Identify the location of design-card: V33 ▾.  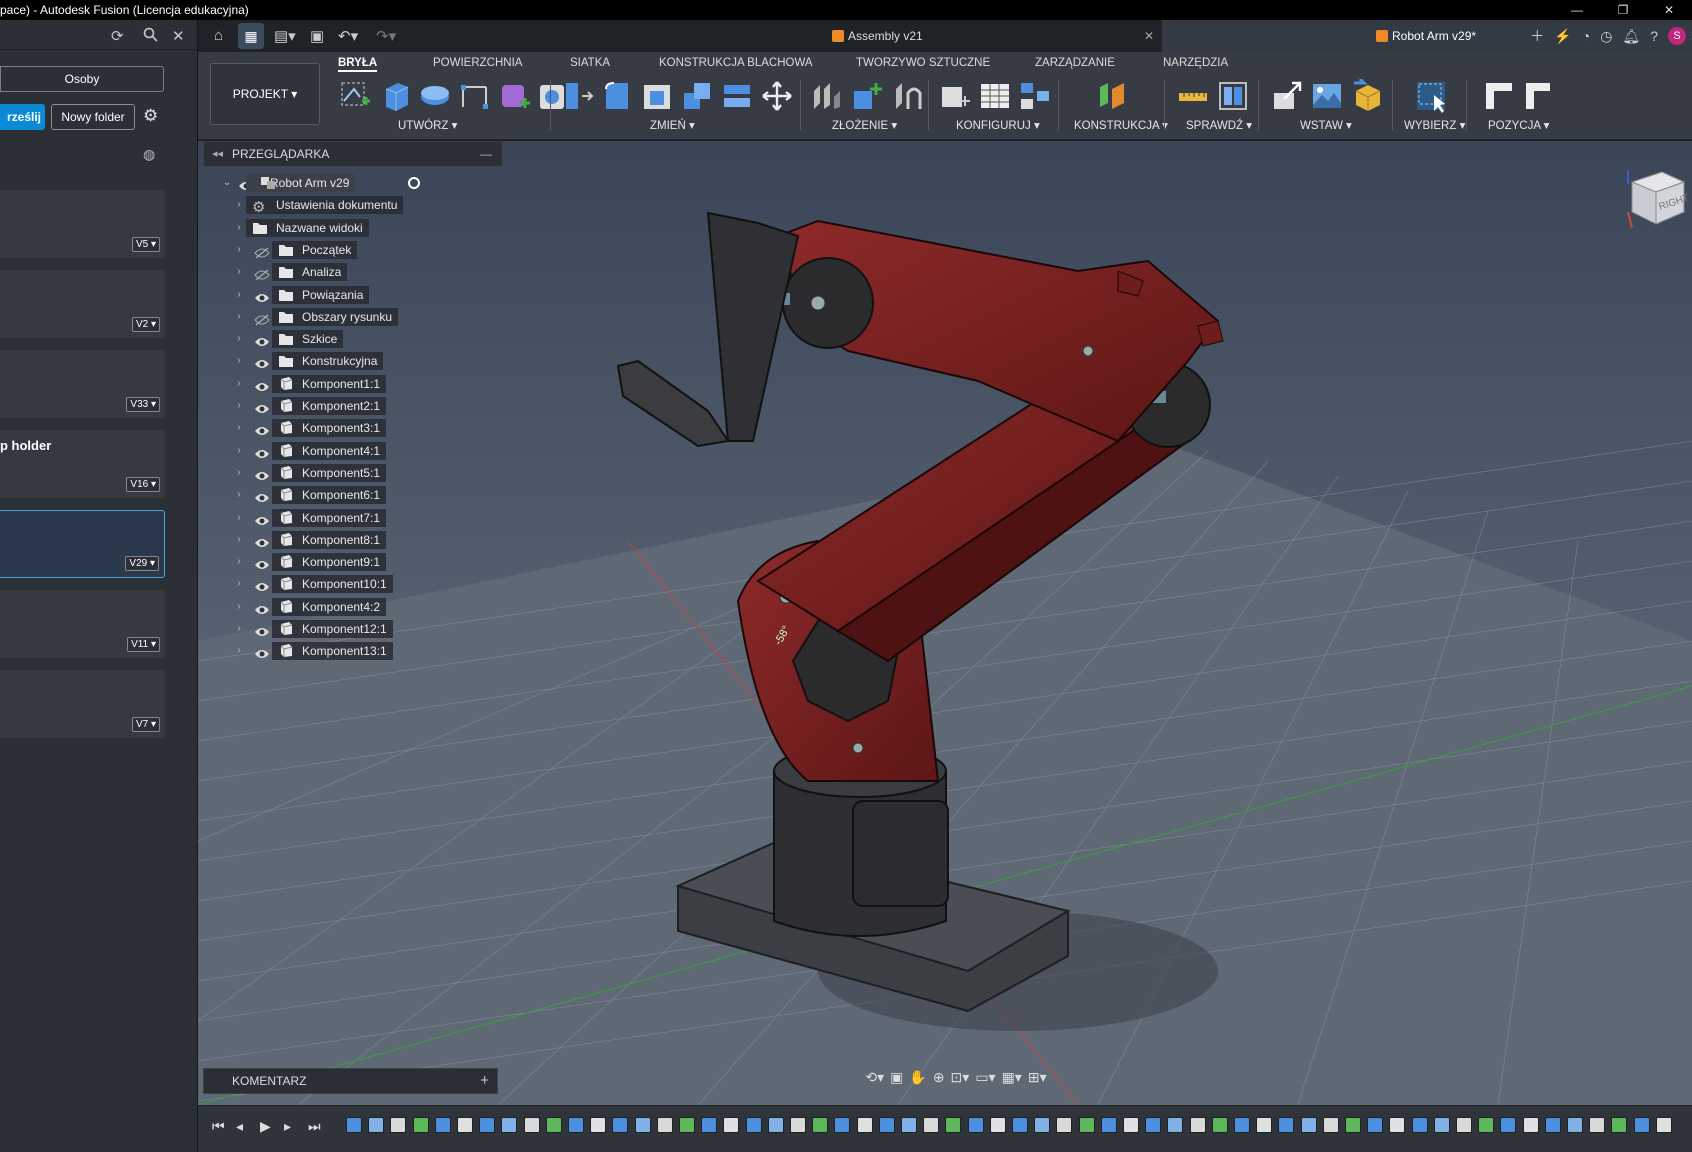
(82, 384).